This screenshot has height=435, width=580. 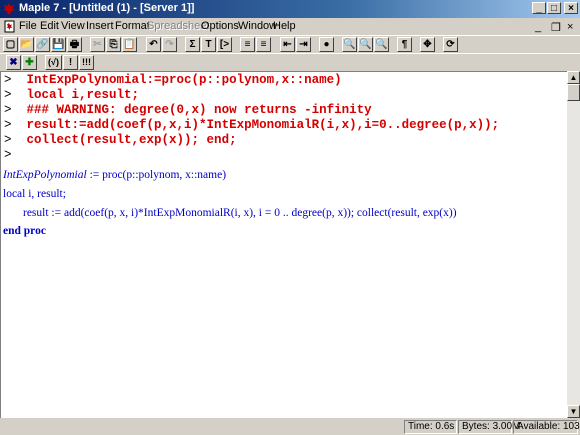 What do you see at coordinates (107, 8) in the screenshot?
I see `window-title: Maple 7 - [Untitled (1) - [Server 1]]` at bounding box center [107, 8].